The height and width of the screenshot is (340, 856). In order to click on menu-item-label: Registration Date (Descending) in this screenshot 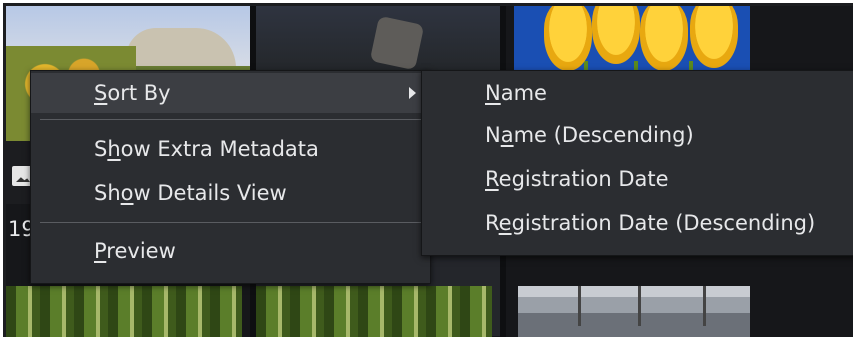, I will do `click(650, 223)`.